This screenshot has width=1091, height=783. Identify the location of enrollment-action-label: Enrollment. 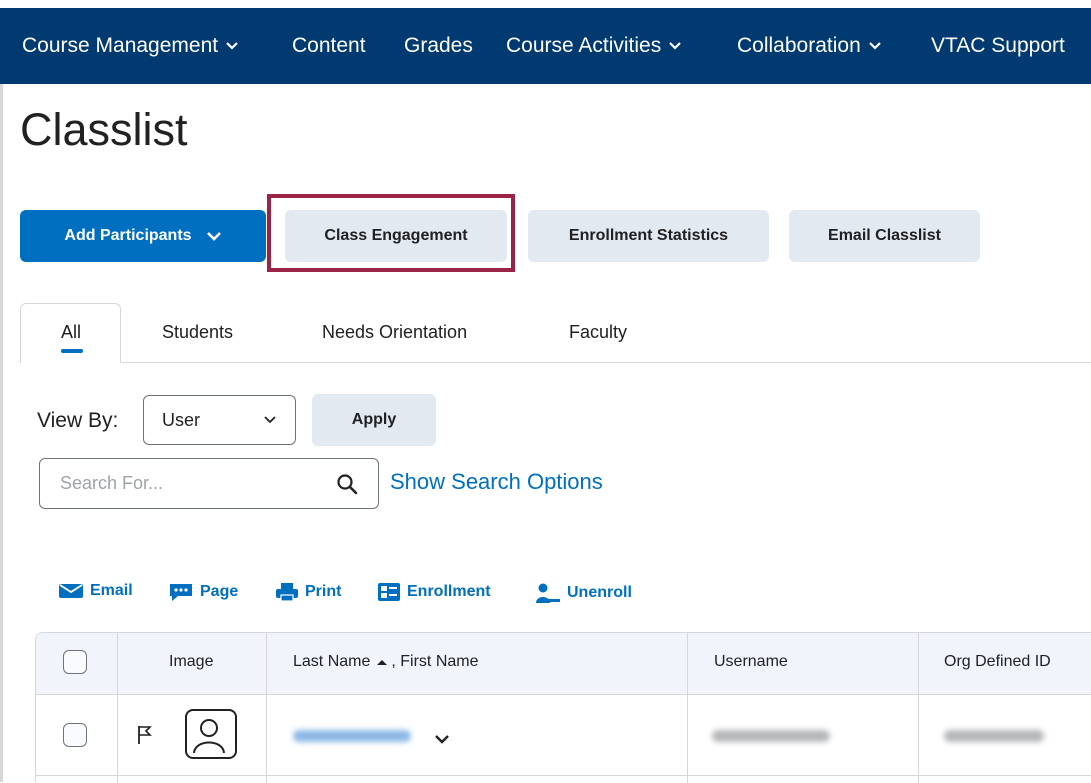
(449, 591).